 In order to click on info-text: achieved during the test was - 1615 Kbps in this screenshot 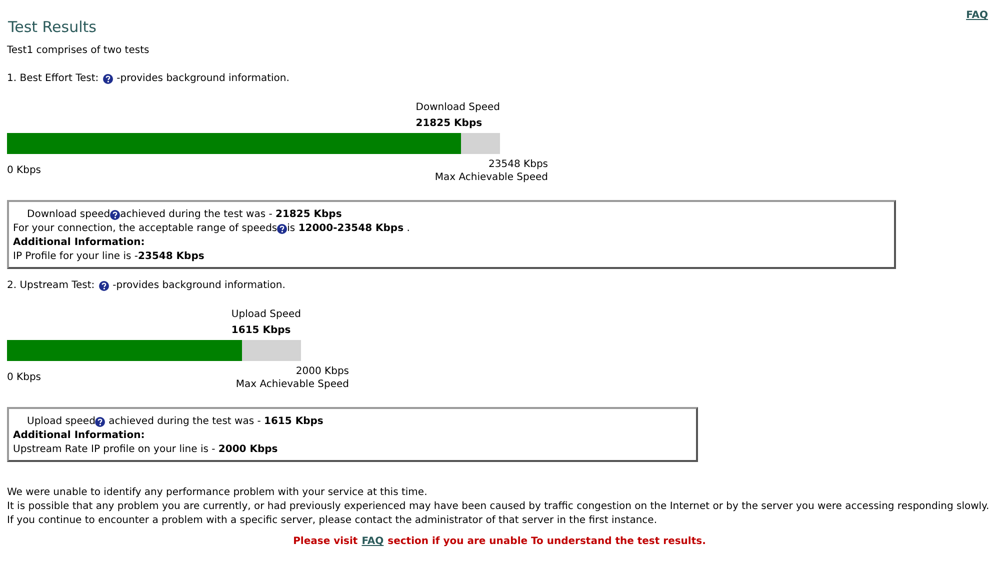, I will do `click(216, 422)`.